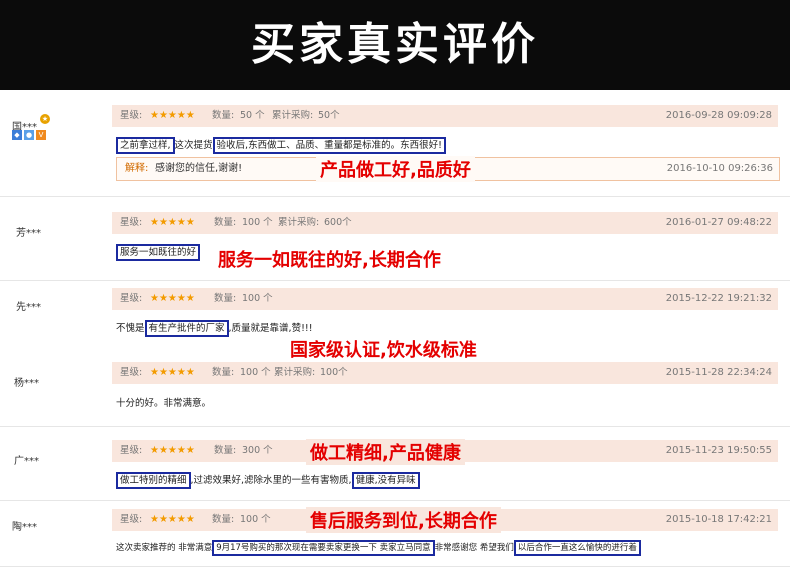 This screenshot has width=790, height=578. Describe the element at coordinates (385, 480) in the screenshot. I see `highlight-box: 健康,没有异味` at that location.